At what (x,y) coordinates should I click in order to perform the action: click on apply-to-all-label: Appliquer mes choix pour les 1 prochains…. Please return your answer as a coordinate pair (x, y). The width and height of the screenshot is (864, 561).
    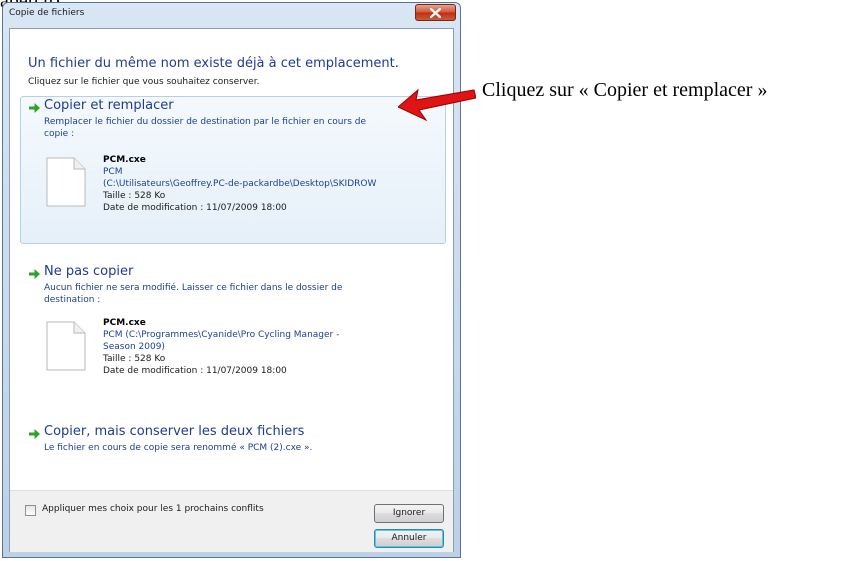
    Looking at the image, I should click on (153, 509).